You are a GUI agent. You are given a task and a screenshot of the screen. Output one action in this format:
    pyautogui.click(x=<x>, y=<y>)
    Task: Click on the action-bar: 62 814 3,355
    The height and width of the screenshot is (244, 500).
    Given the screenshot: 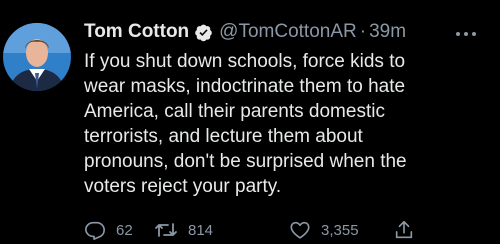 What is the action you would take?
    pyautogui.click(x=289, y=230)
    